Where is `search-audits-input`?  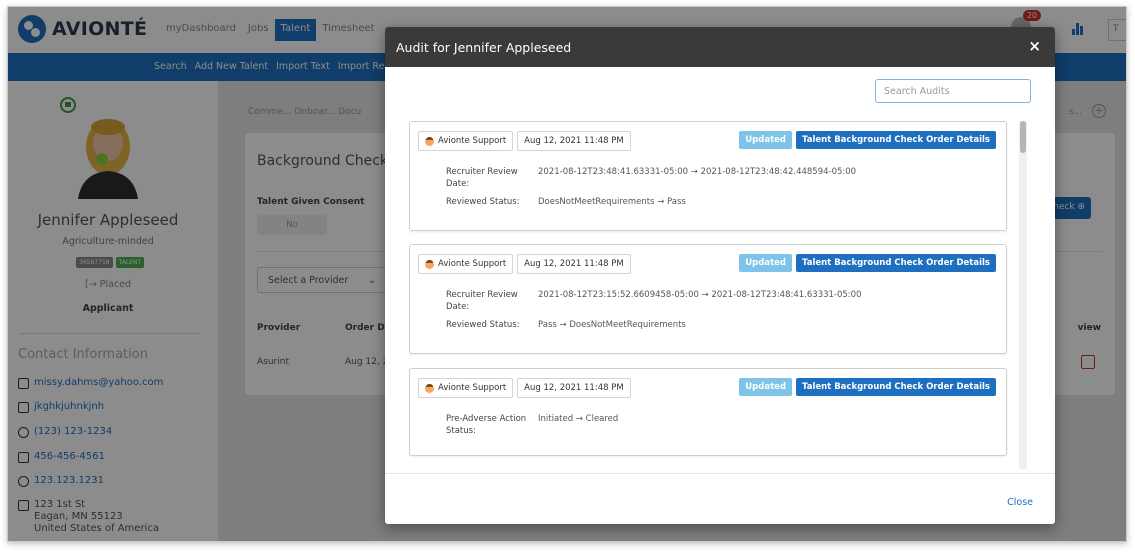
search-audits-input is located at coordinates (953, 91).